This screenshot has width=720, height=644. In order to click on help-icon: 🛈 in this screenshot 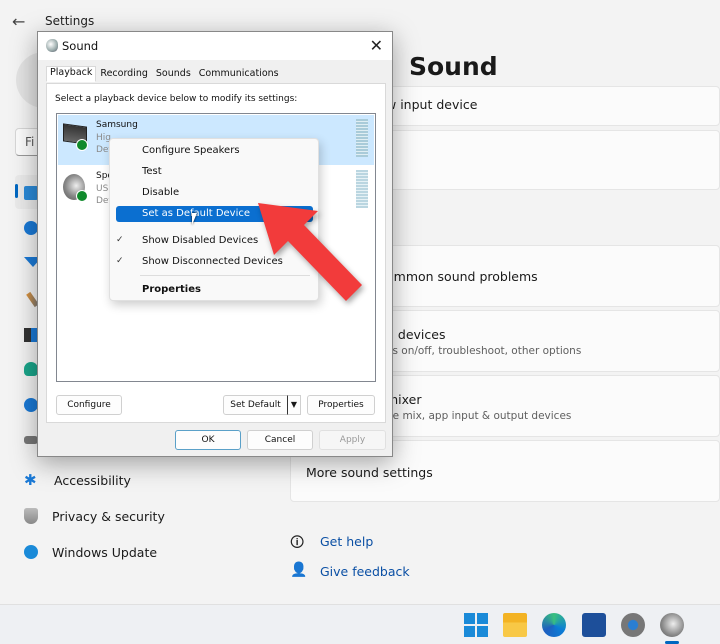, I will do `click(297, 543)`.